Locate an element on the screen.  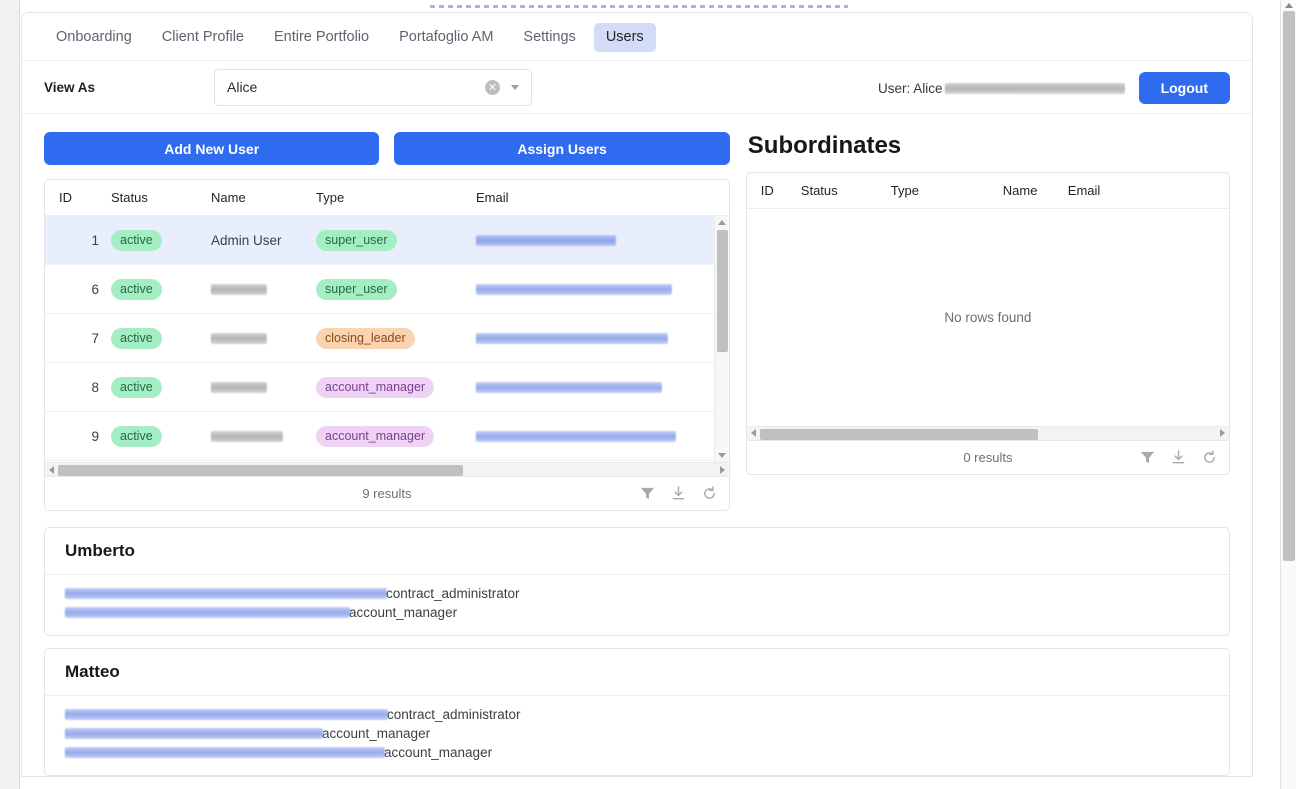
users-column-header-type: Type is located at coordinates (390, 197).